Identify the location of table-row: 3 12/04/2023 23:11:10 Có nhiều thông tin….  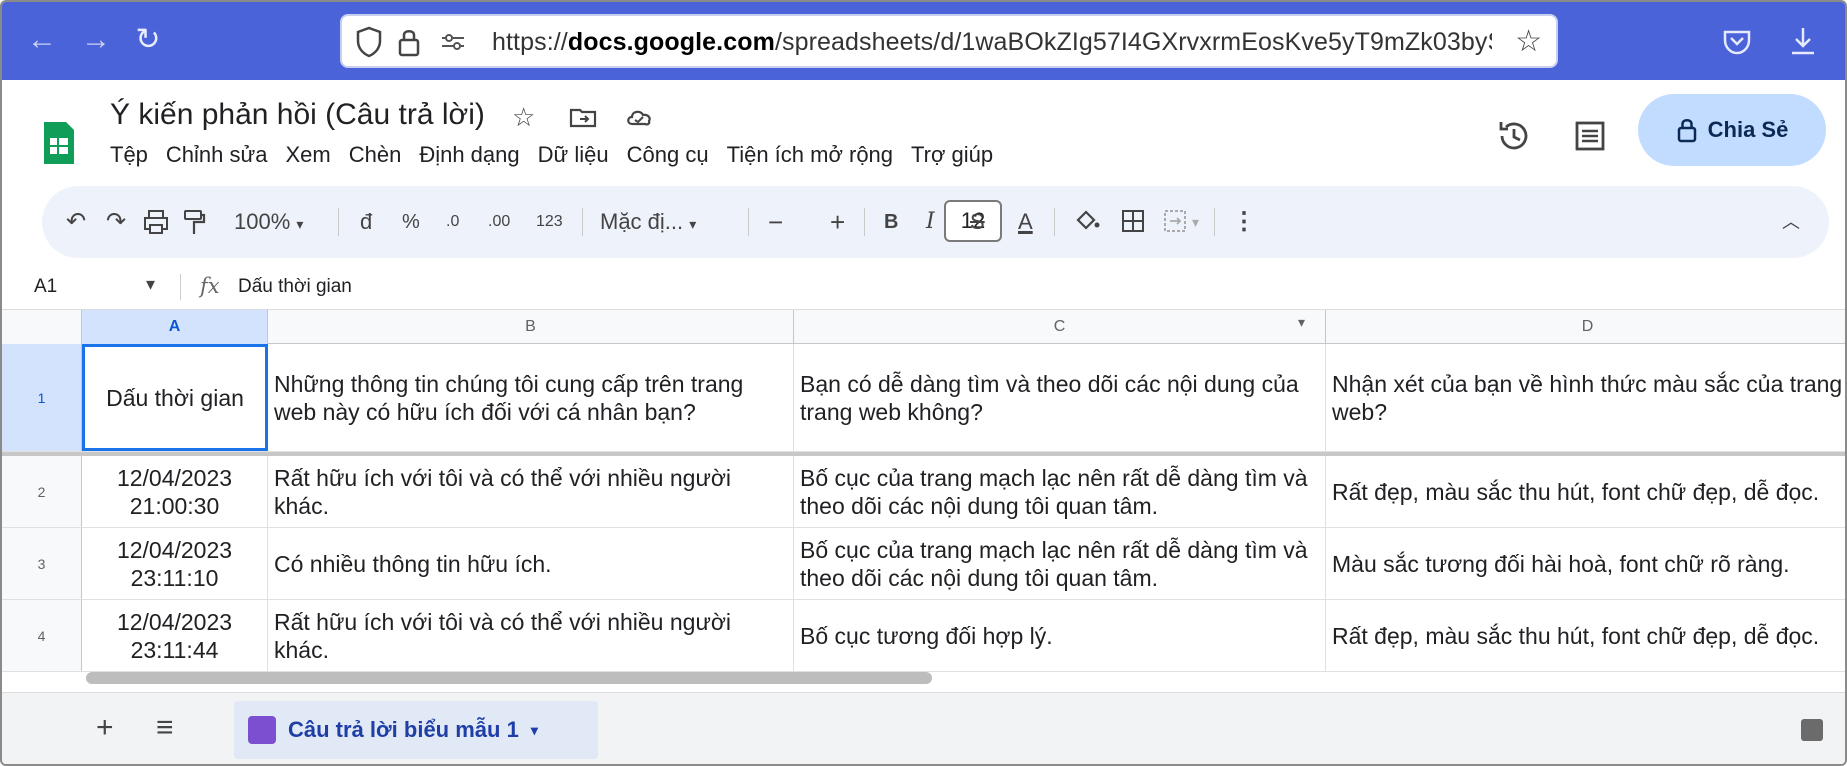
(923, 564).